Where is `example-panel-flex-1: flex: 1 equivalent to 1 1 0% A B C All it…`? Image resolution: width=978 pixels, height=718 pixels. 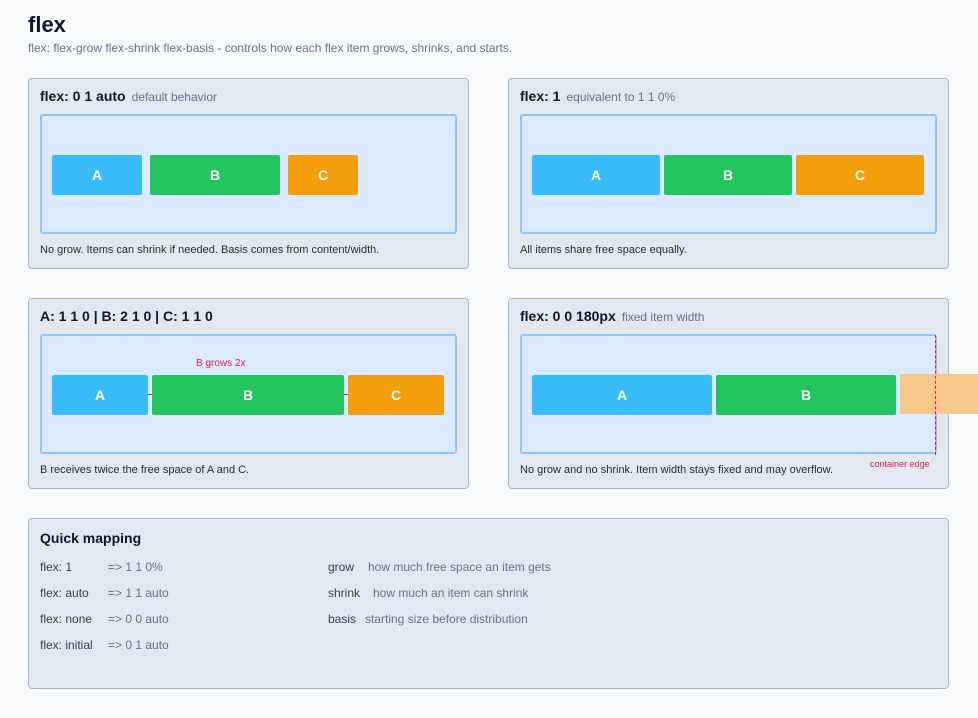 example-panel-flex-1: flex: 1 equivalent to 1 1 0% A B C All it… is located at coordinates (728, 173).